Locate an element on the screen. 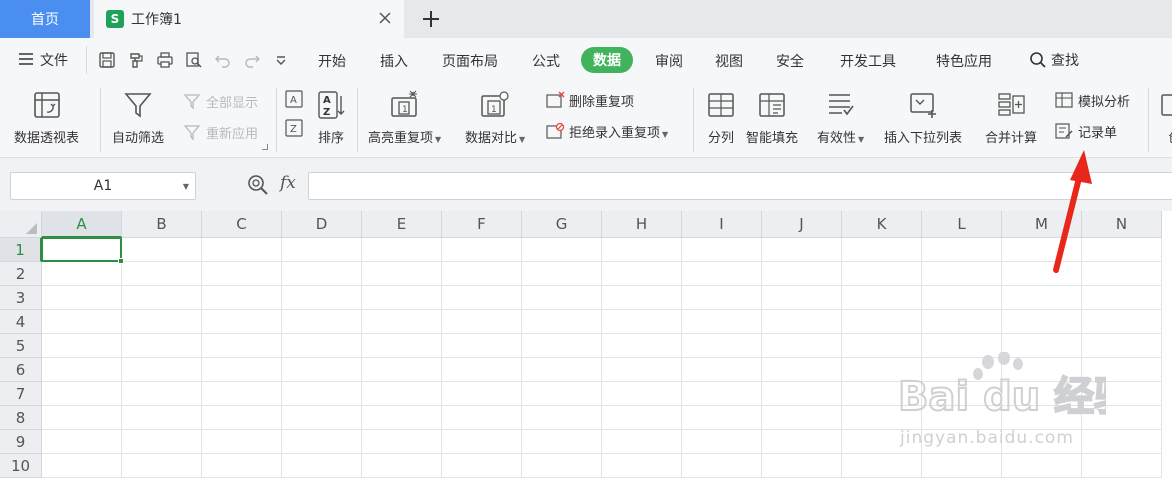 This screenshot has height=481, width=1172. cell-h5 is located at coordinates (642, 346).